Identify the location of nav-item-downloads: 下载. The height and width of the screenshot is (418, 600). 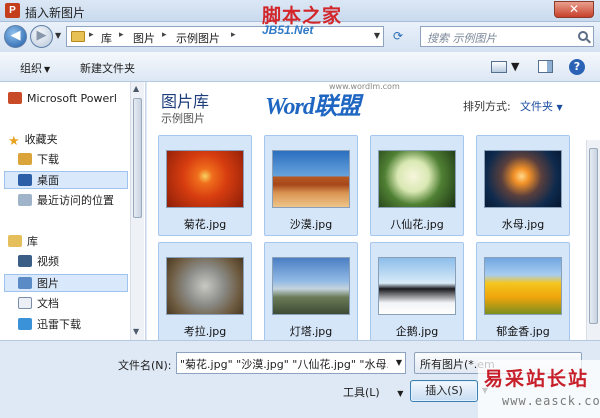
(38, 160).